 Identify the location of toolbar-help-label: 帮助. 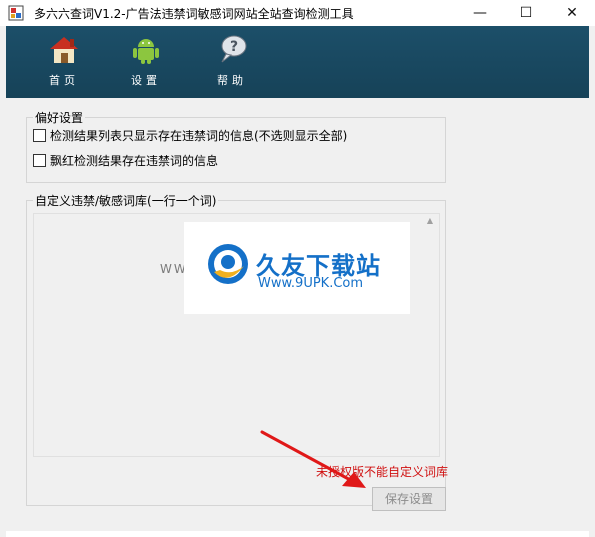
(232, 80).